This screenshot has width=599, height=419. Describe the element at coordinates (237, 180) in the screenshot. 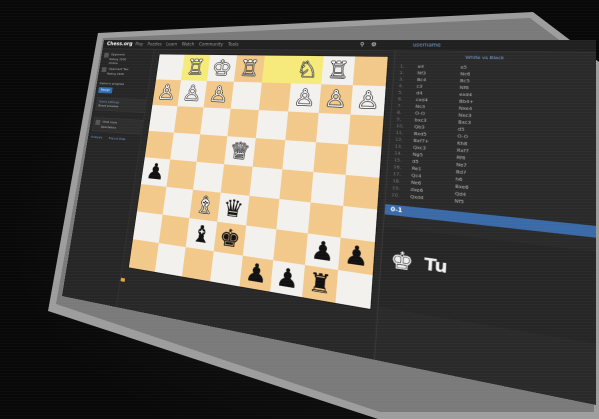

I see `square-d5` at that location.